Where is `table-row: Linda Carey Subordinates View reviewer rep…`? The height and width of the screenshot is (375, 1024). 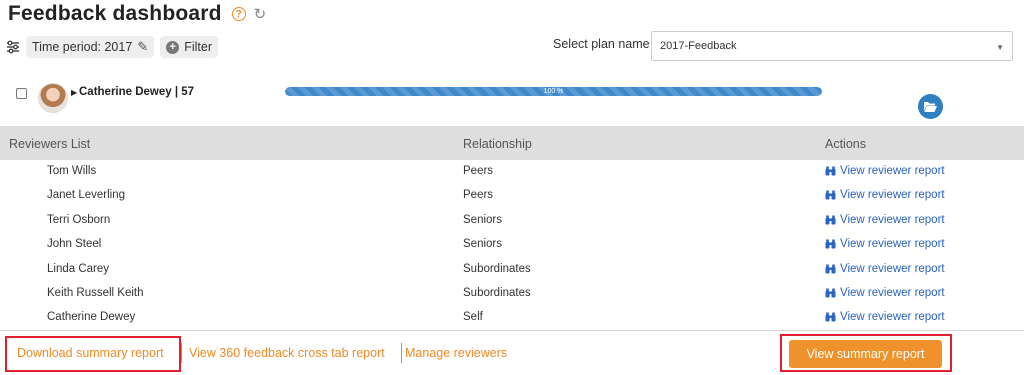
table-row: Linda Carey Subordinates View reviewer rep… is located at coordinates (512, 270).